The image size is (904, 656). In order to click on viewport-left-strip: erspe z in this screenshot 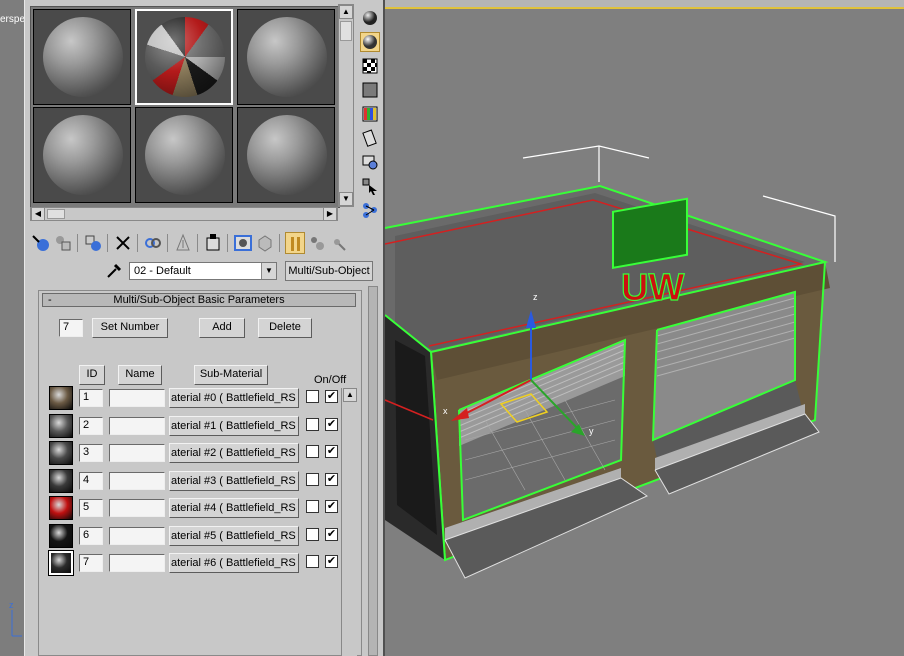, I will do `click(12, 328)`.